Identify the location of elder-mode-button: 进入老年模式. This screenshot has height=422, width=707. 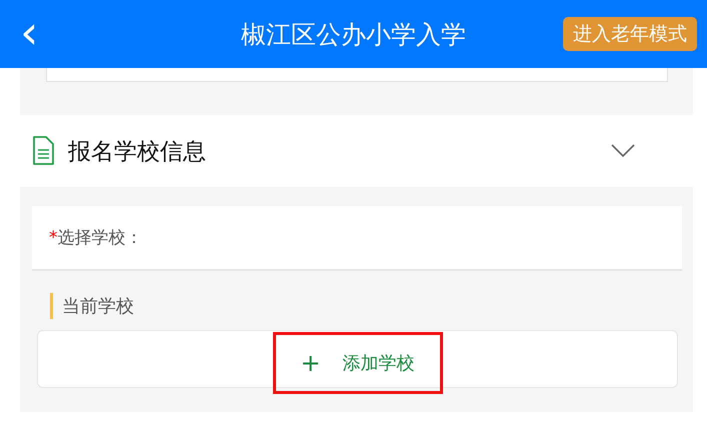
(630, 34).